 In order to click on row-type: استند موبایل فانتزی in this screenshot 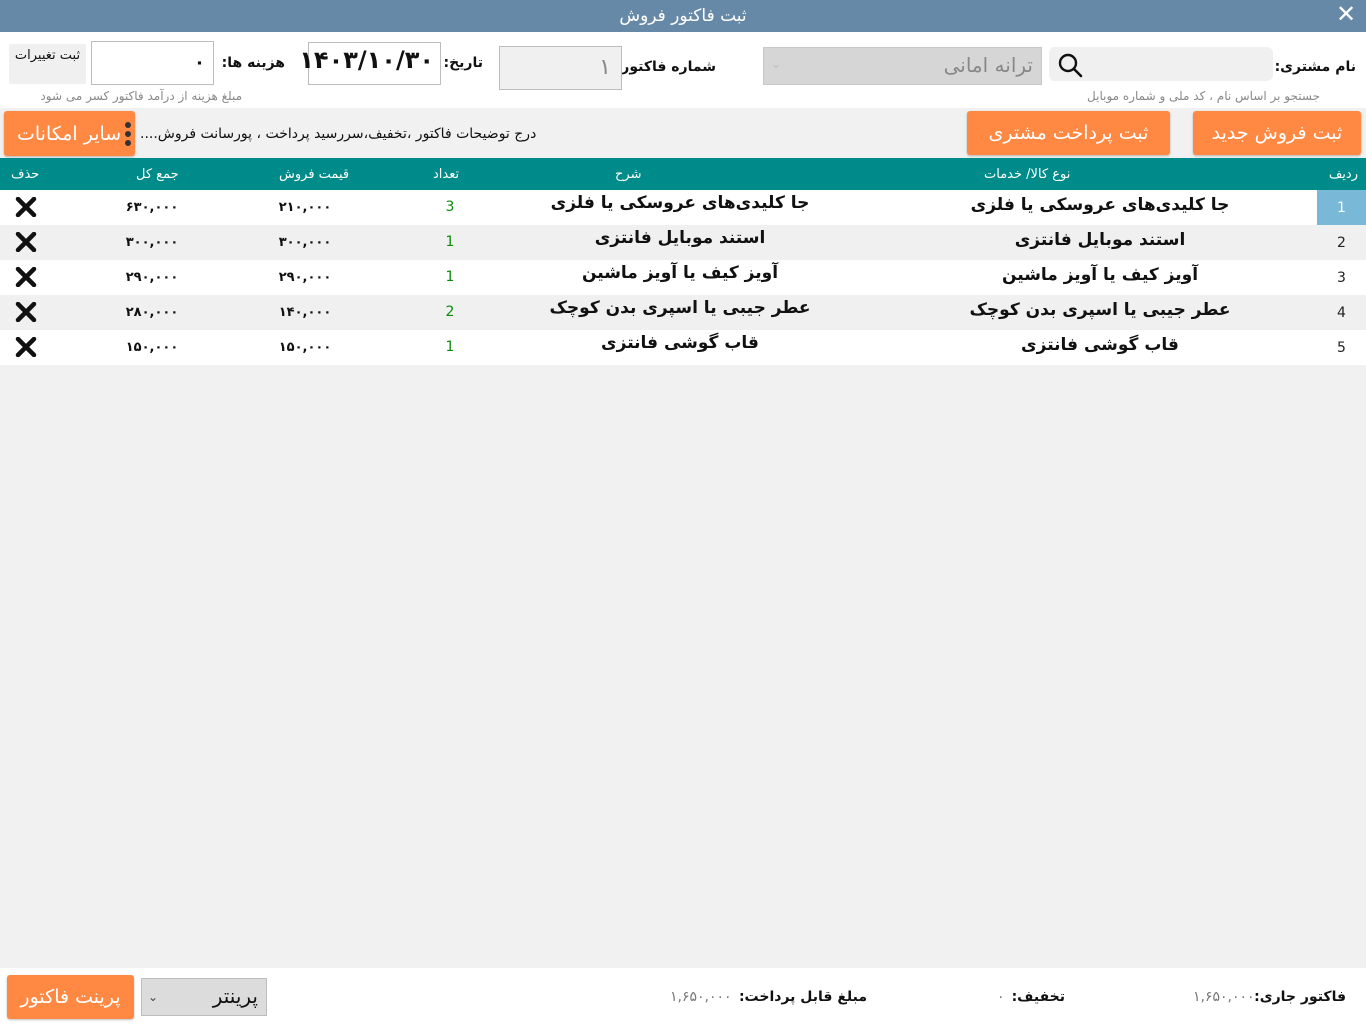, I will do `click(1100, 240)`.